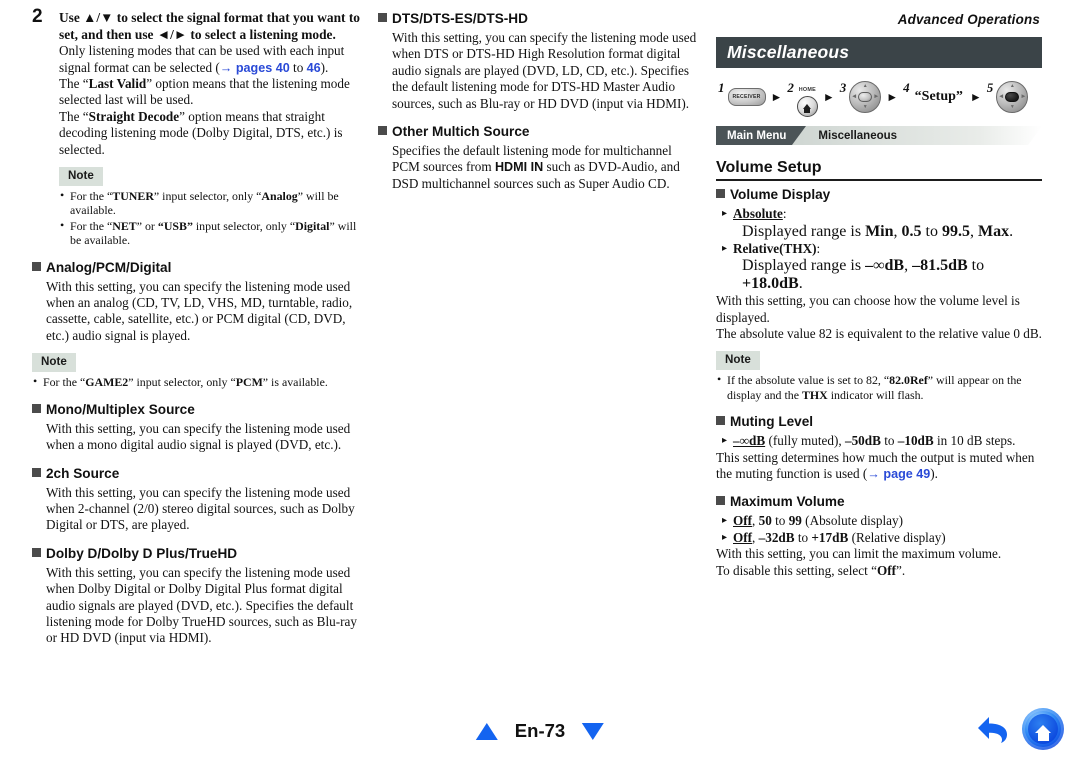  Describe the element at coordinates (1012, 97) in the screenshot. I see `dpad-enter-icon: ▲ ▼ ◀ ▶` at that location.